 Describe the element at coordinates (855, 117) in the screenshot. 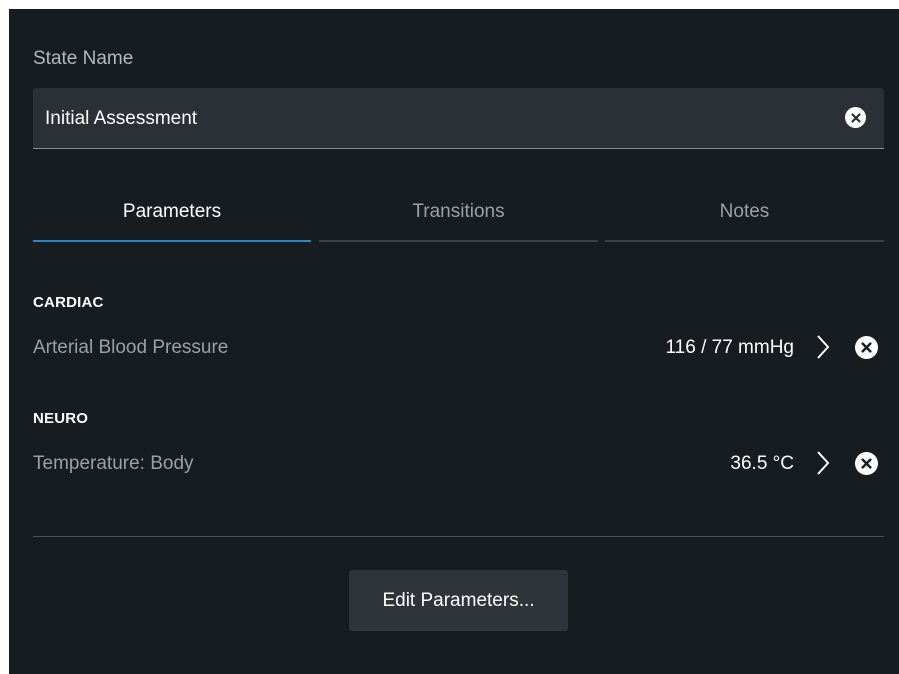

I see `clear-state-name-icon` at that location.